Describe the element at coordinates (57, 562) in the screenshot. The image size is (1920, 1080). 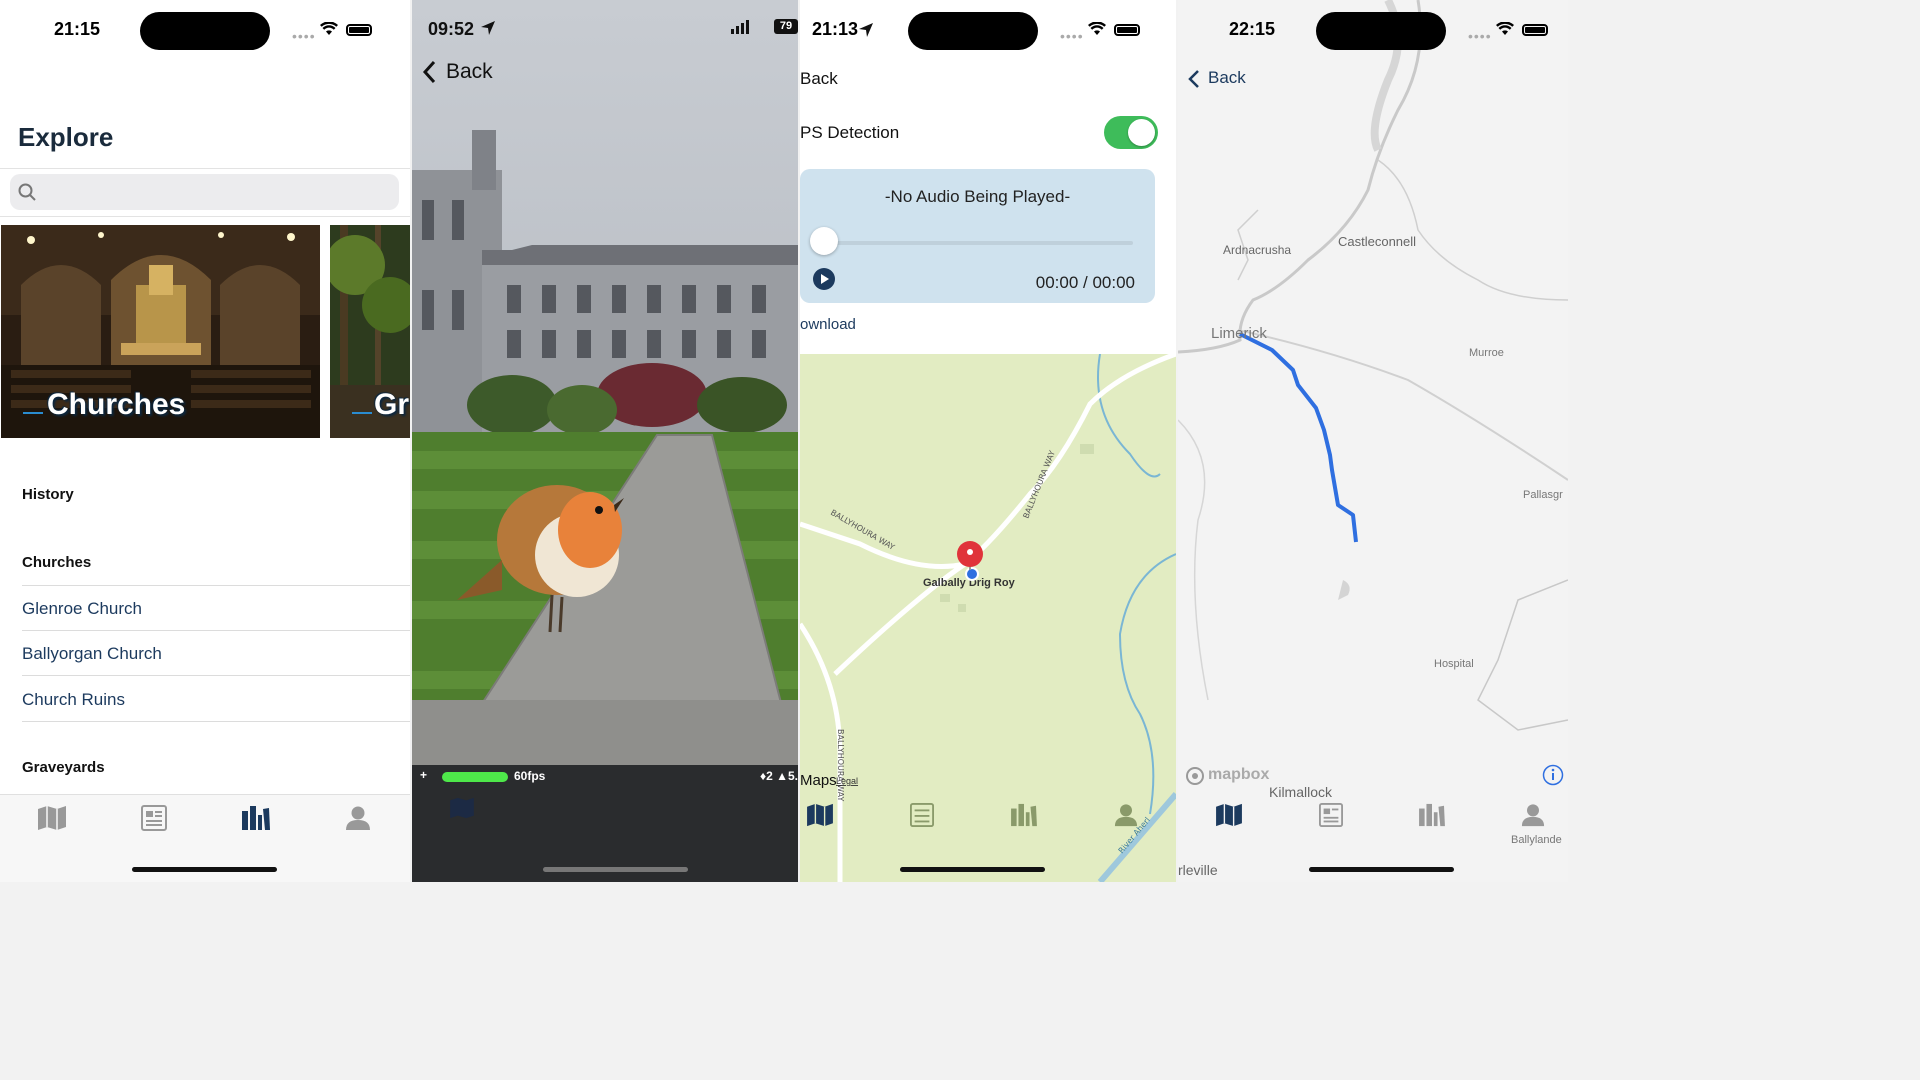
I see `section-heading: Churches` at that location.